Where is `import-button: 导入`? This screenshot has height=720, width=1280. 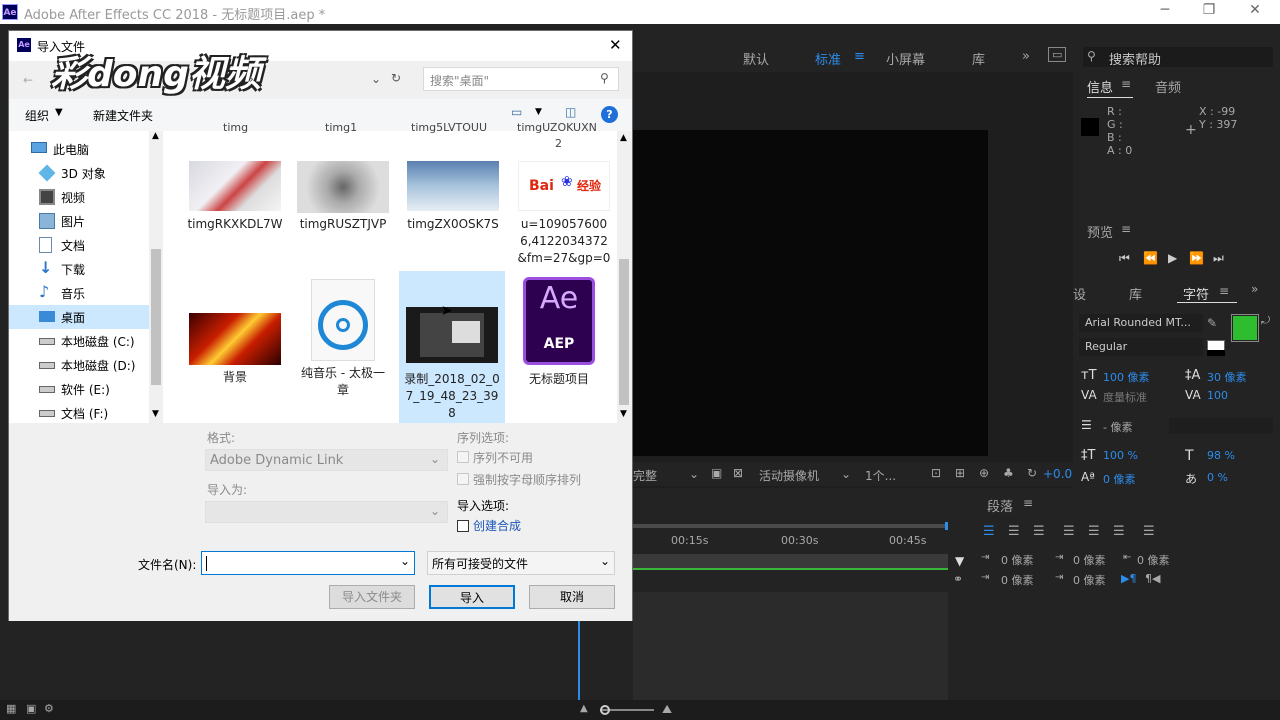
import-button: 导入 is located at coordinates (472, 597).